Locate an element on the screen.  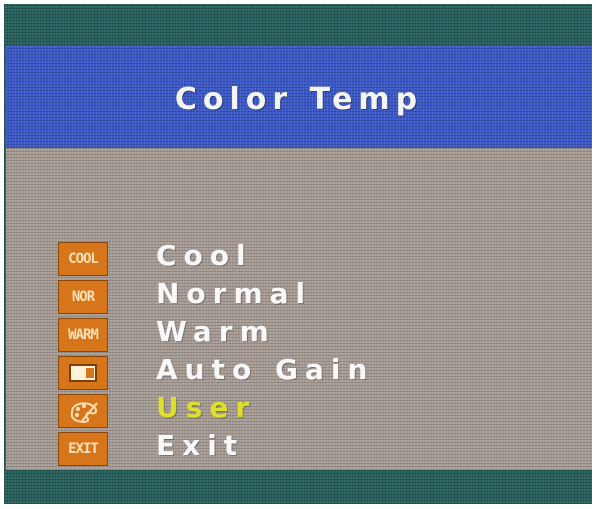
menu-item-cool: COOL Cool is located at coordinates (299, 258).